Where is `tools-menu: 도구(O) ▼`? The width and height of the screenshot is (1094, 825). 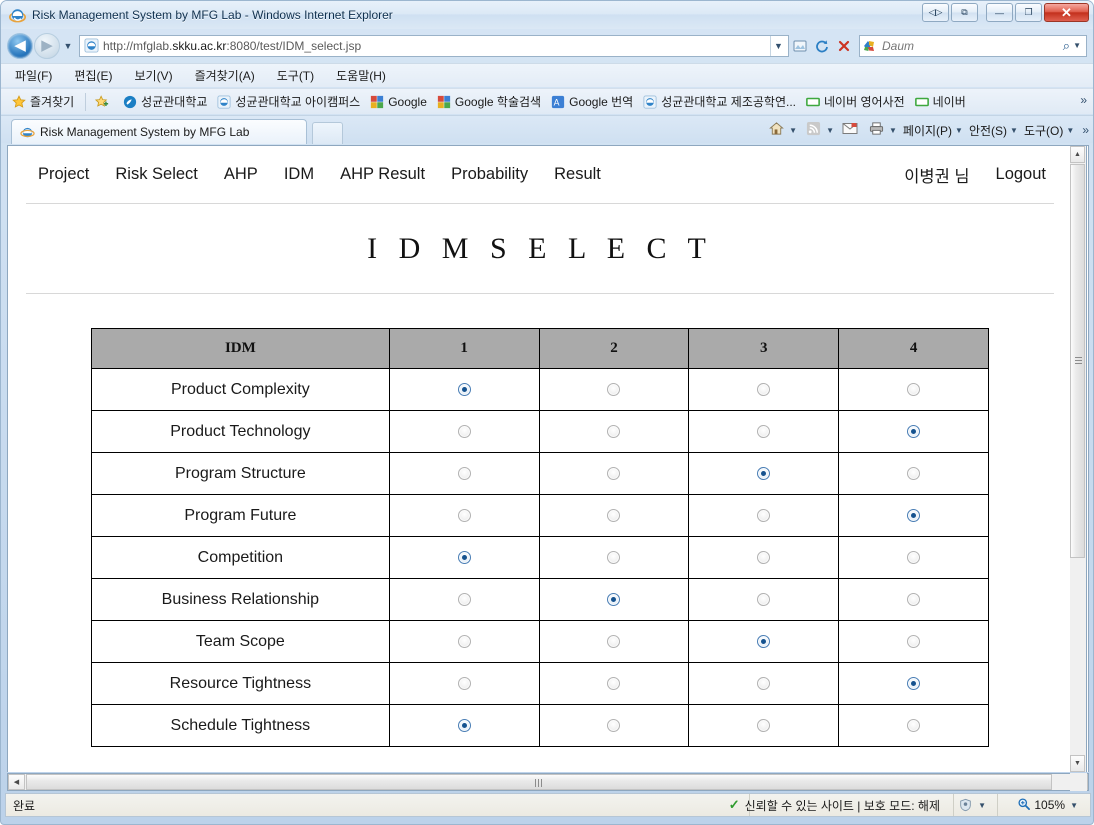 tools-menu: 도구(O) ▼ is located at coordinates (1049, 130).